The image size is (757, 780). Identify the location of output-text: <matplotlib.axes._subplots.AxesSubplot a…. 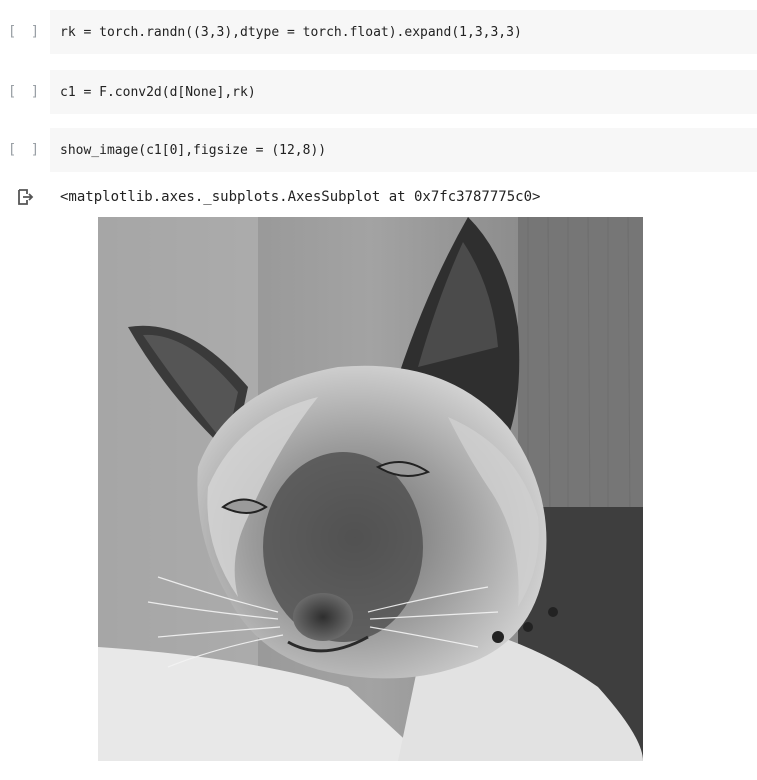
(300, 197).